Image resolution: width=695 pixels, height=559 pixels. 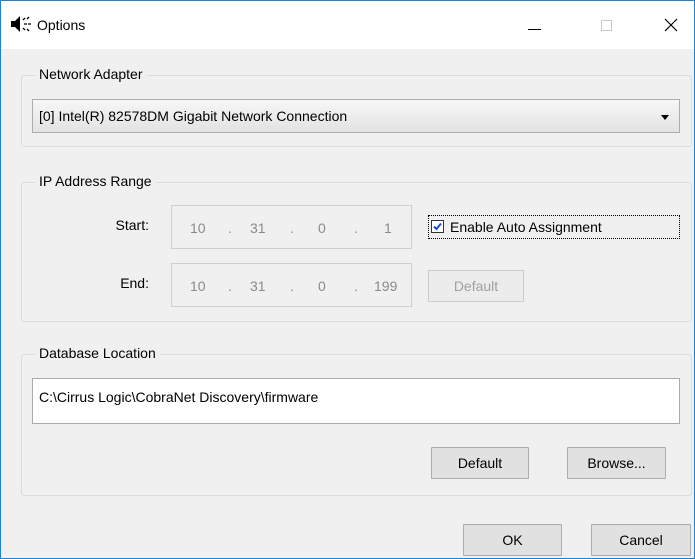 What do you see at coordinates (198, 228) in the screenshot?
I see `start-octet-1: 10` at bounding box center [198, 228].